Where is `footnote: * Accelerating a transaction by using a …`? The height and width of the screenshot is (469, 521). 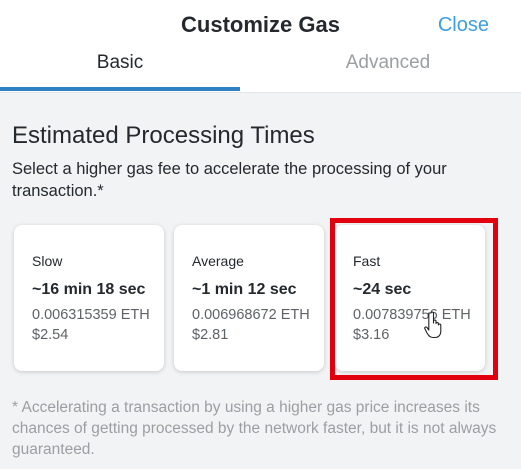 footnote: * Accelerating a transaction by using a … is located at coordinates (254, 428).